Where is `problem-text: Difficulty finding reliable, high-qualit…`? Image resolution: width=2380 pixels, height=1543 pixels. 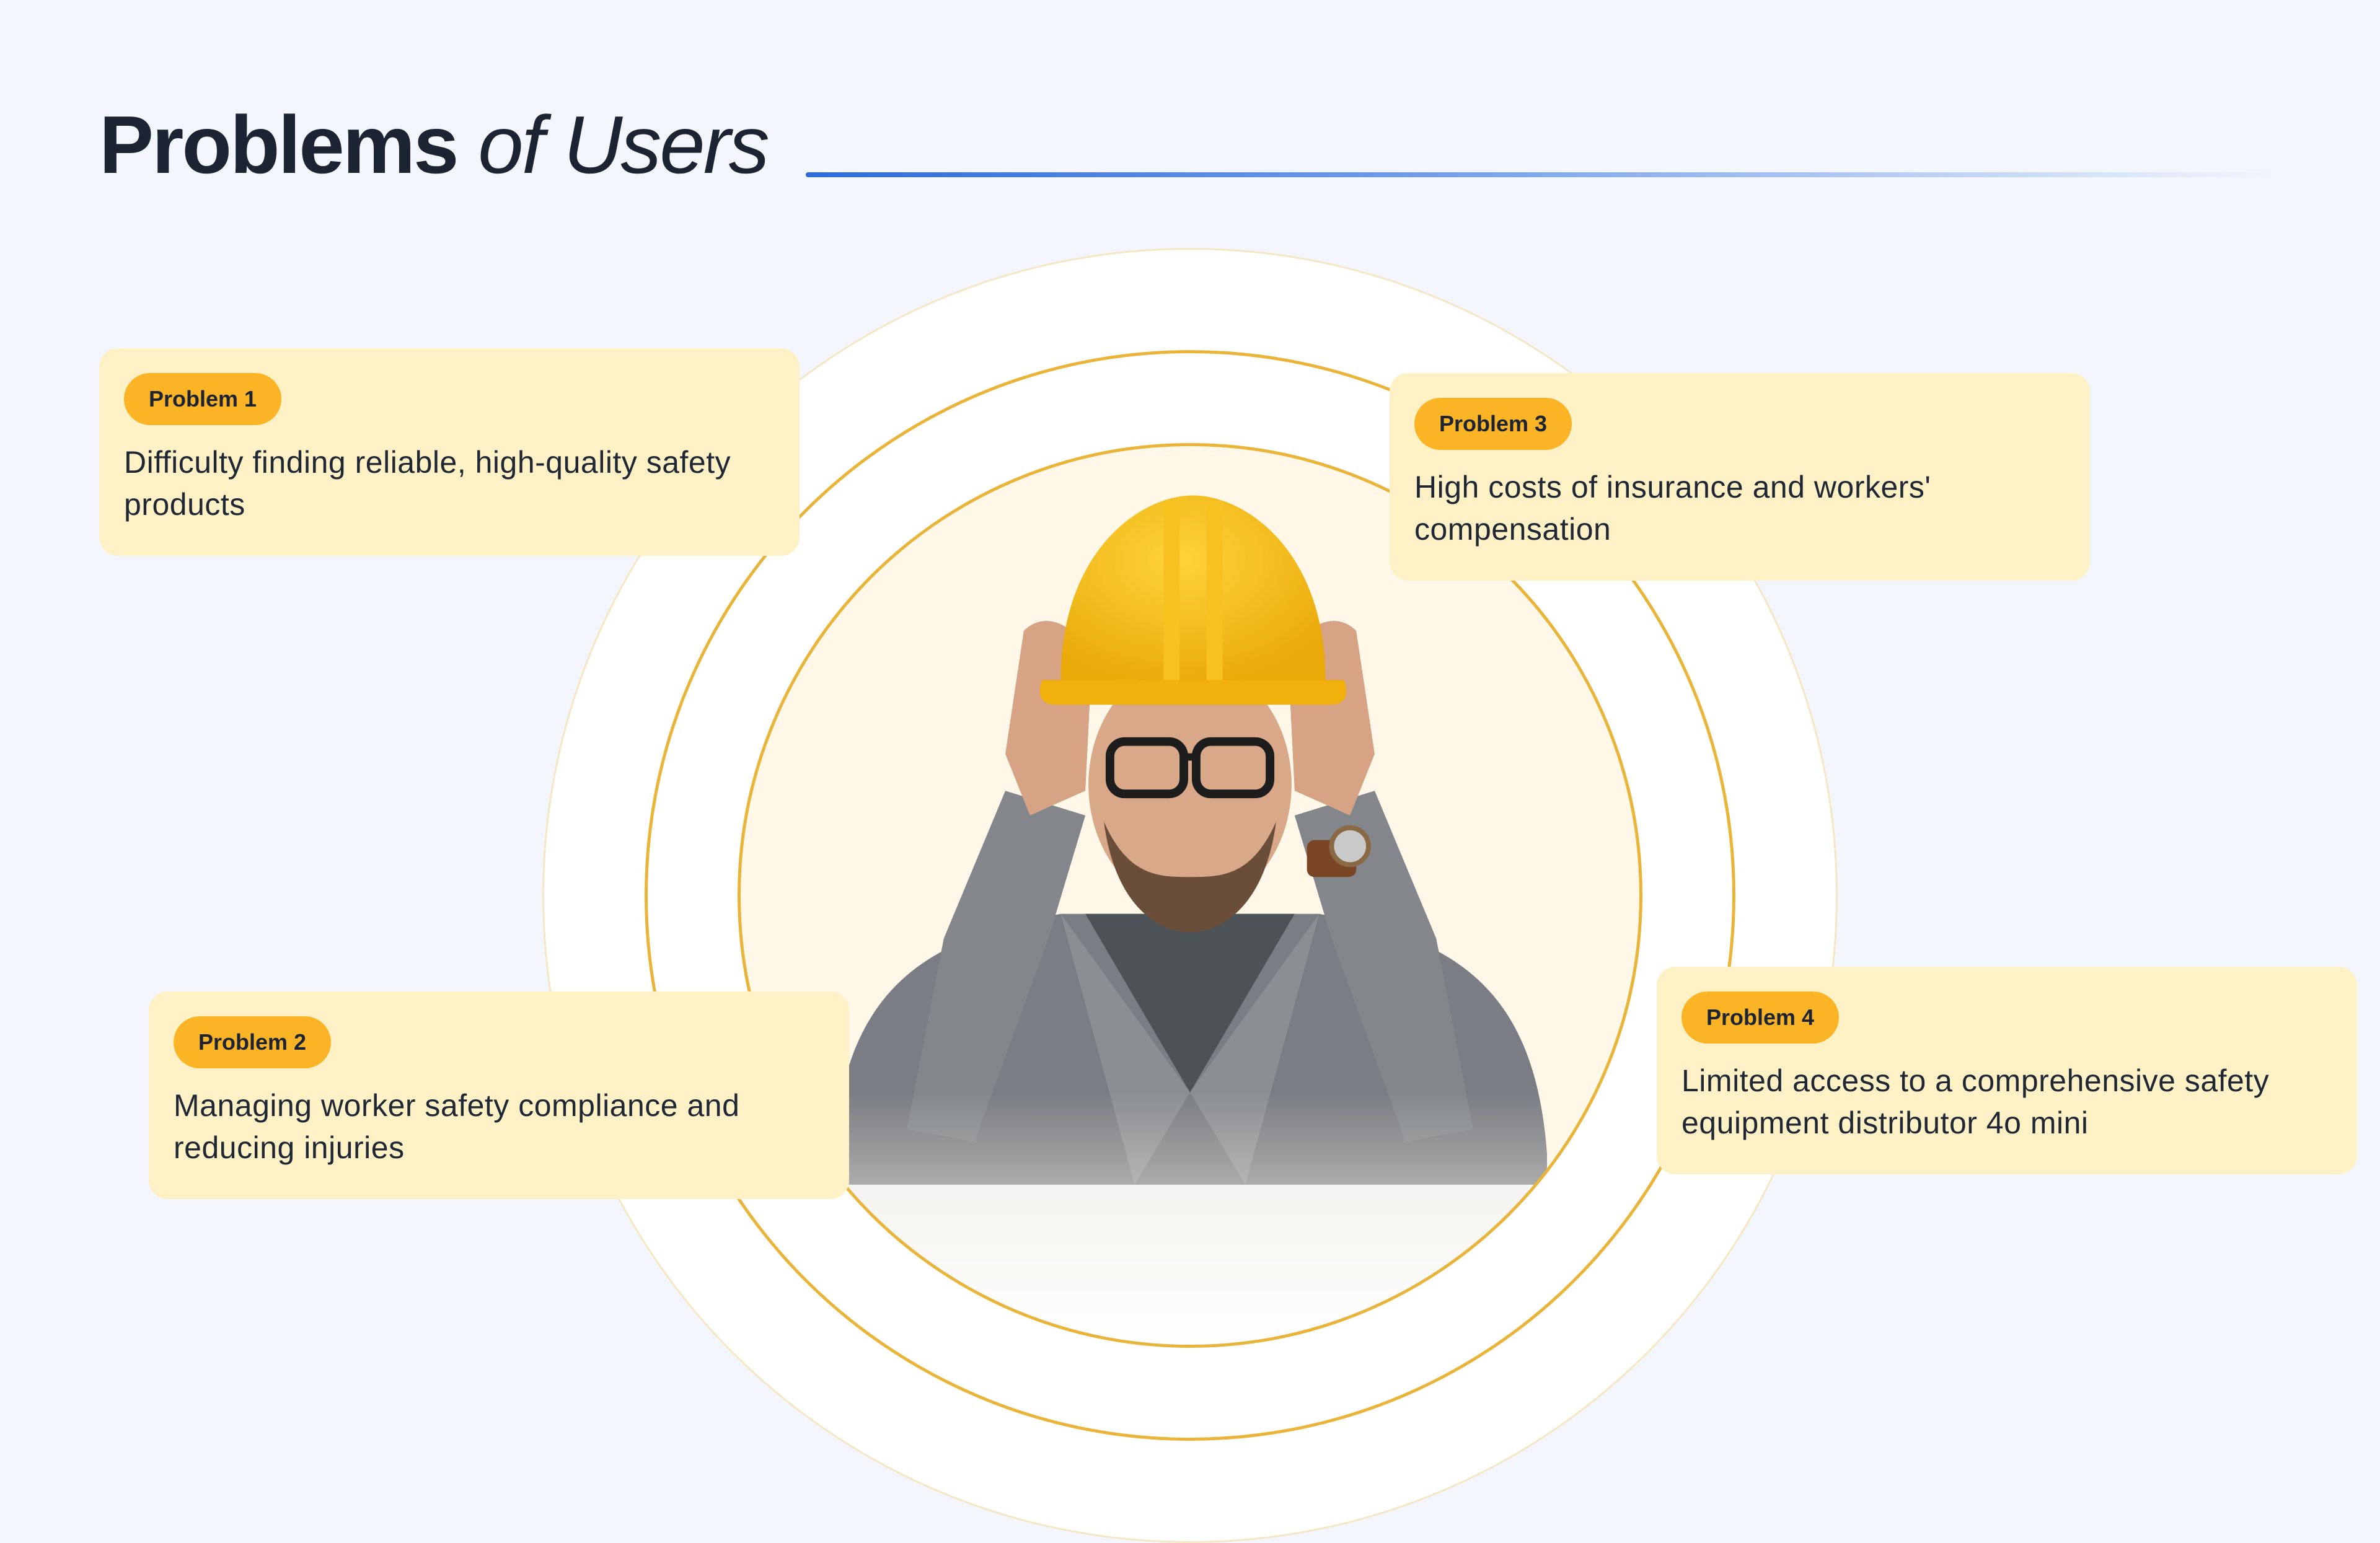
problem-text: Difficulty finding reliable, high-qualit… is located at coordinates (427, 483).